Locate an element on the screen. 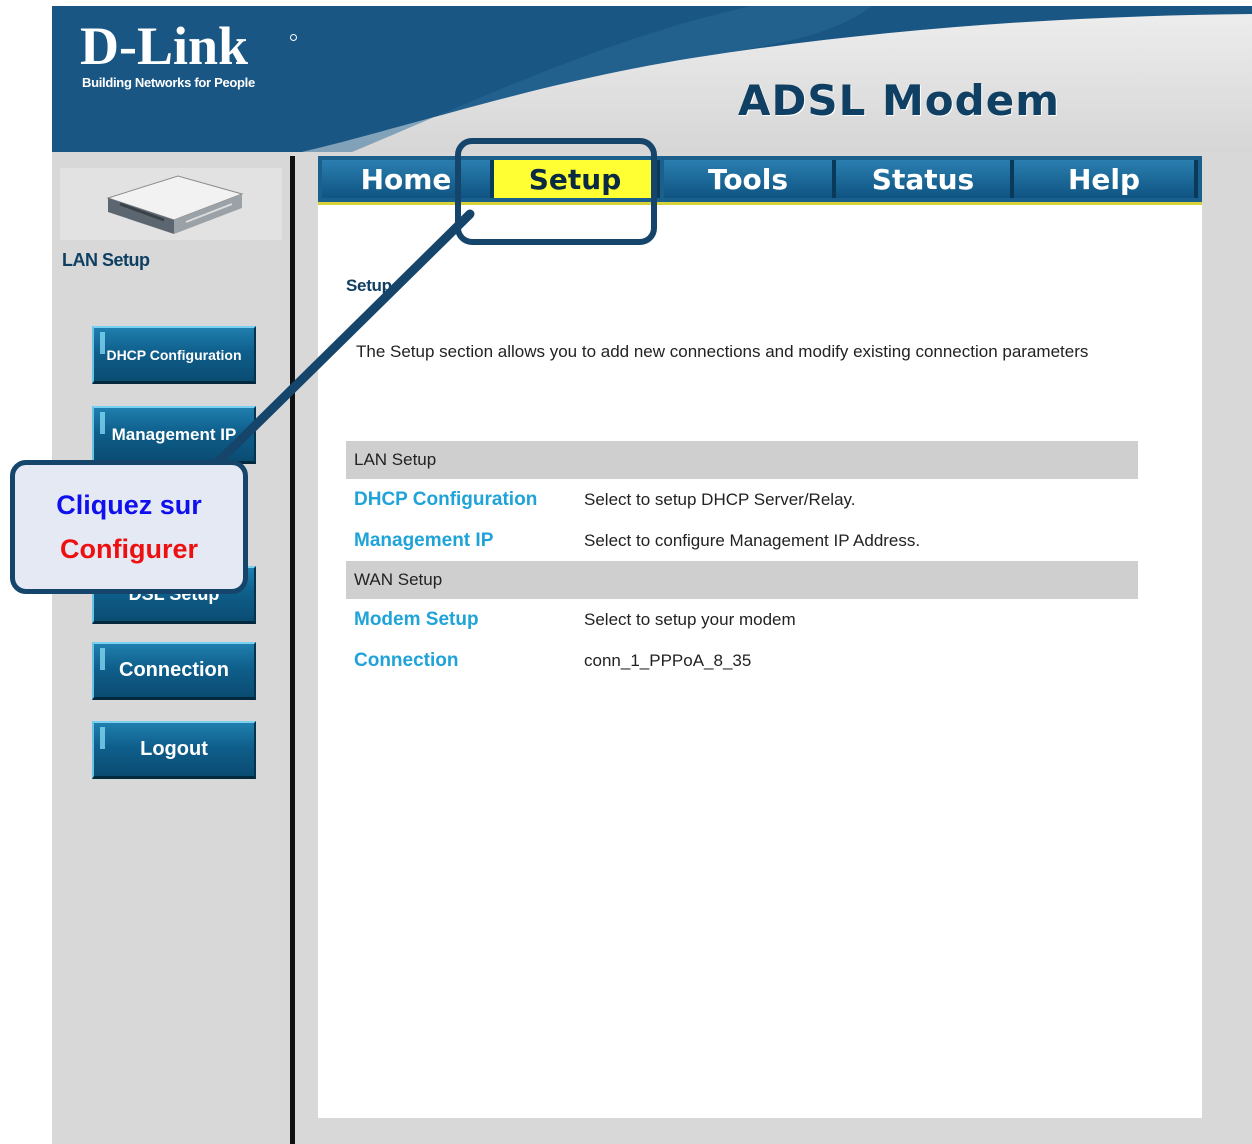 Image resolution: width=1252 pixels, height=1144 pixels. callout-text-line2: Configurer is located at coordinates (129, 549).